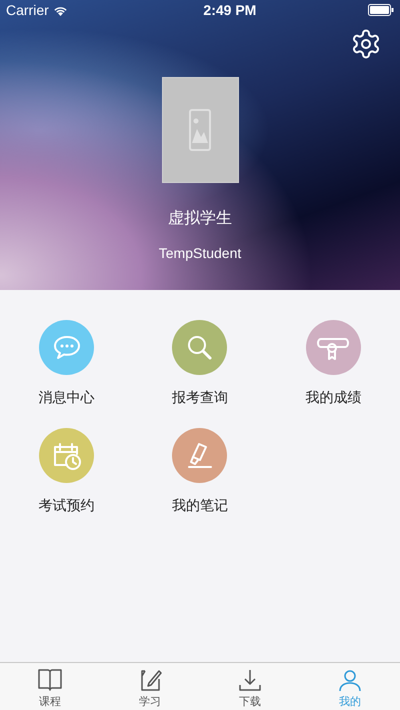 Image resolution: width=400 pixels, height=710 pixels. What do you see at coordinates (50, 680) in the screenshot?
I see `book-icon` at bounding box center [50, 680].